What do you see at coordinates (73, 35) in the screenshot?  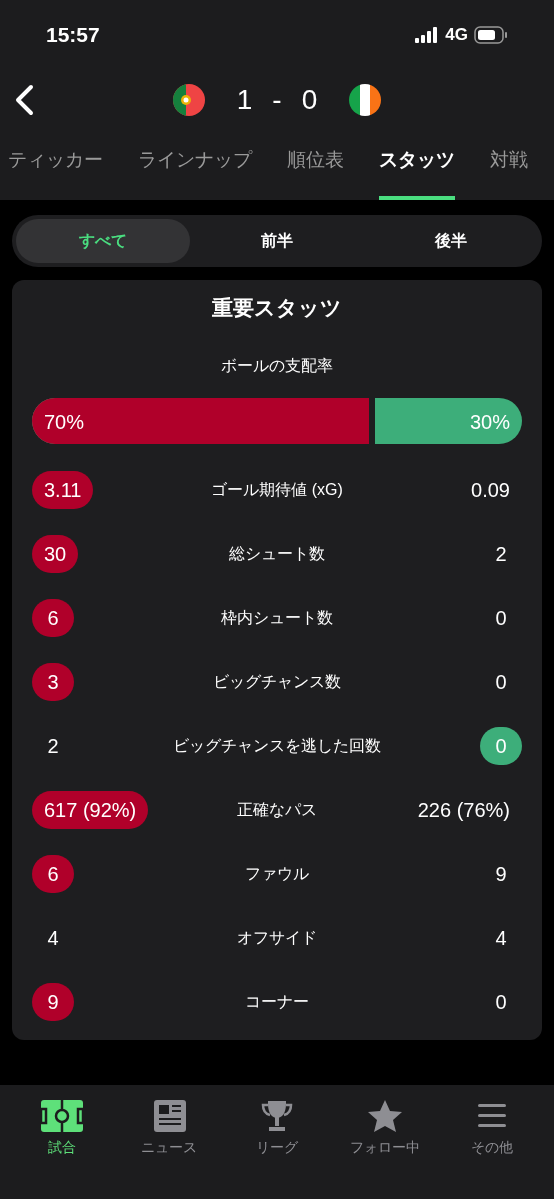 I see `status-time: 15:57` at bounding box center [73, 35].